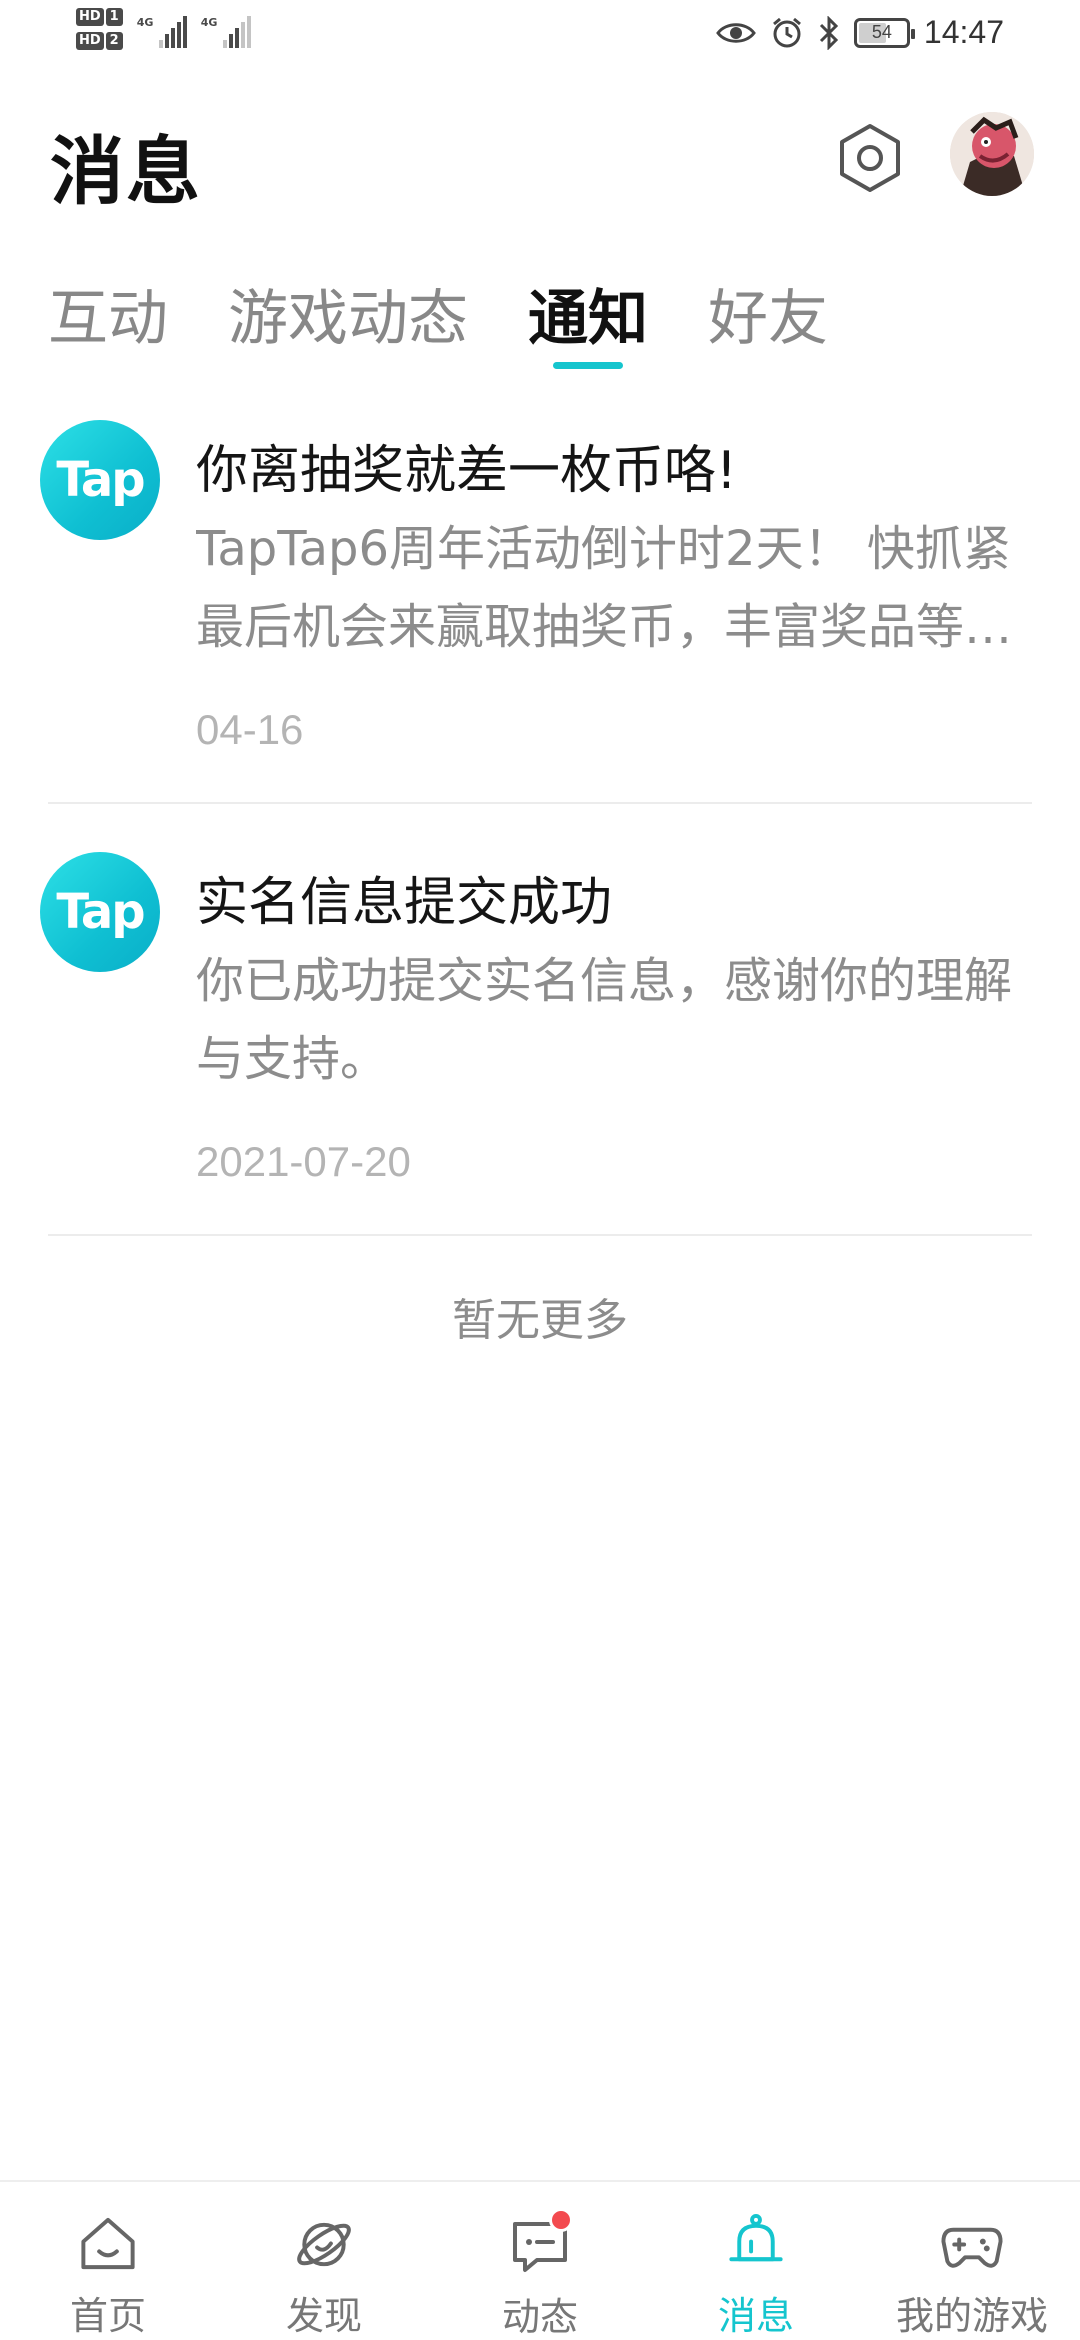 The width and height of the screenshot is (1080, 2340). What do you see at coordinates (561, 2220) in the screenshot?
I see `unread-badge` at bounding box center [561, 2220].